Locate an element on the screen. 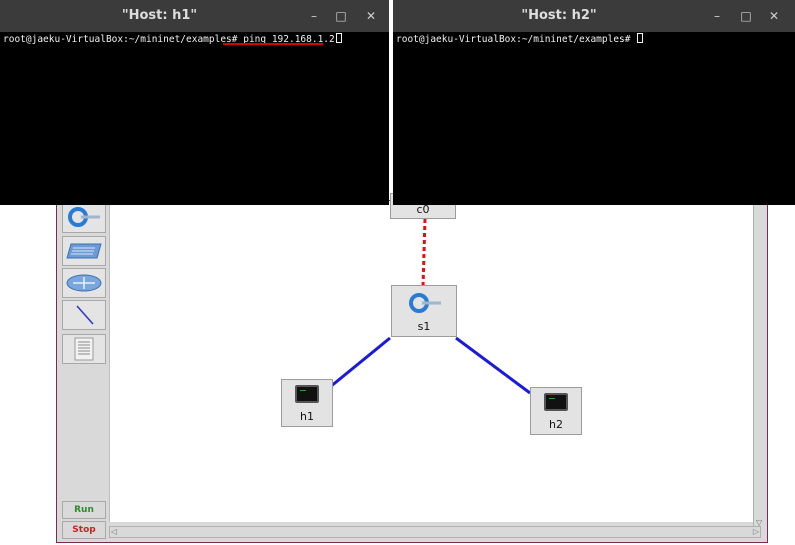 This screenshot has width=795, height=545. host-node-h1: h1 is located at coordinates (307, 403).